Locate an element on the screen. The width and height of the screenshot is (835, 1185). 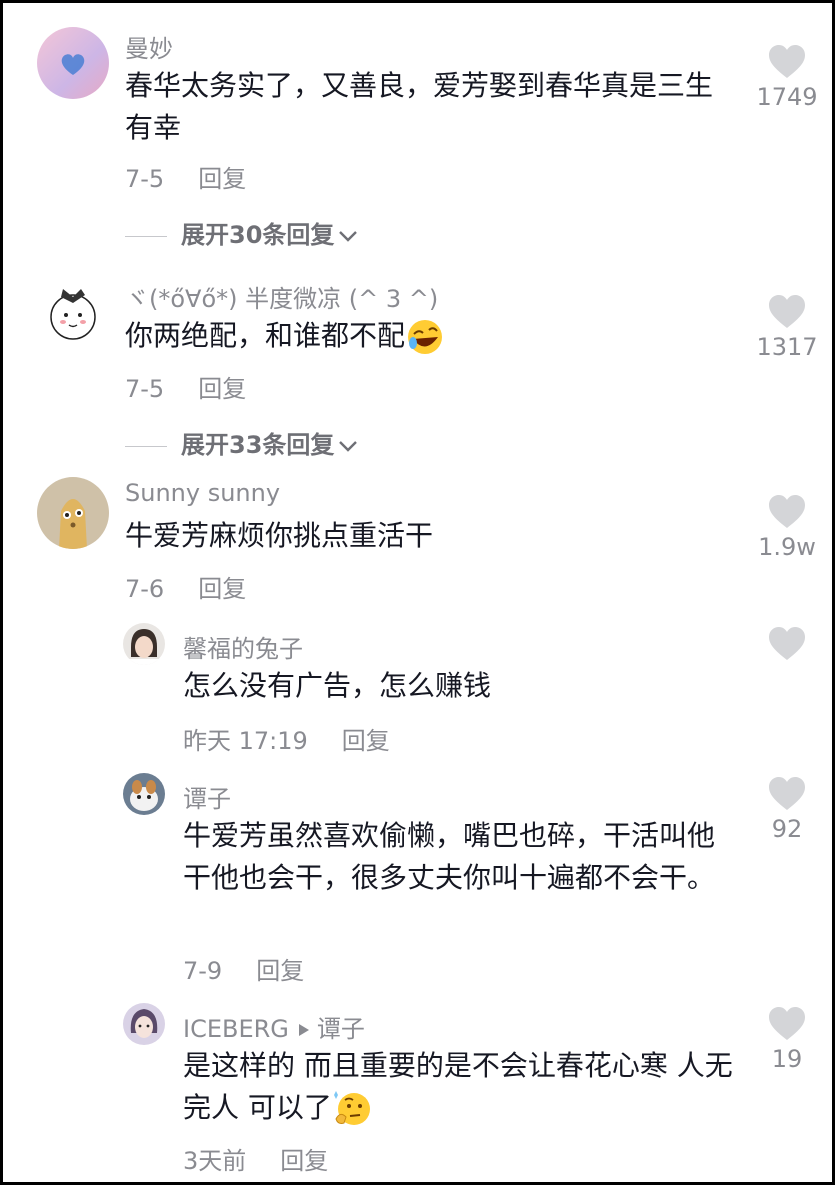
comment-meta: 7-6 回复 is located at coordinates (185, 586).